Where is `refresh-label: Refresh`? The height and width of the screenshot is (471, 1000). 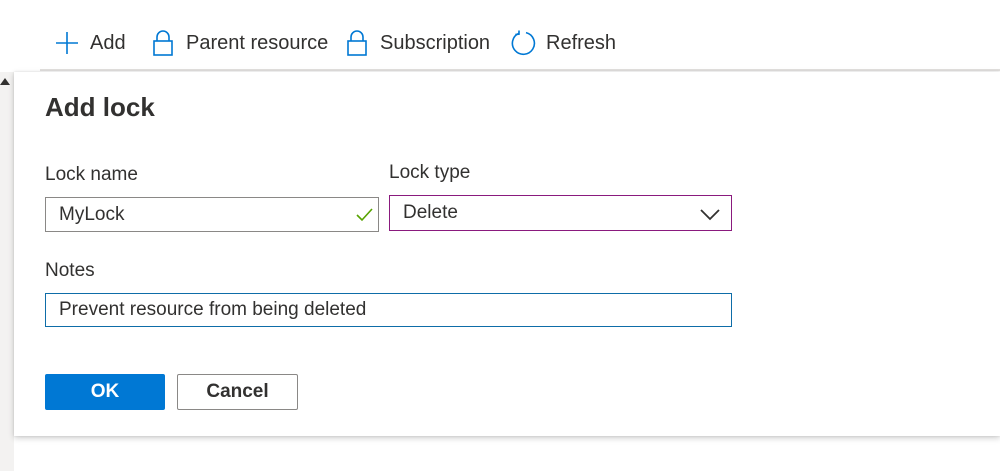 refresh-label: Refresh is located at coordinates (581, 42).